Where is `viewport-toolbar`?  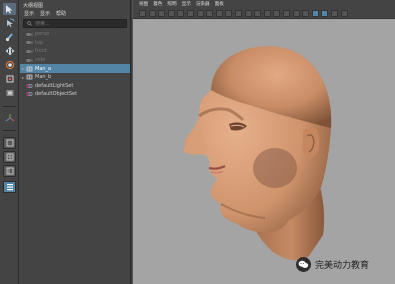
viewport-toolbar is located at coordinates (264, 13).